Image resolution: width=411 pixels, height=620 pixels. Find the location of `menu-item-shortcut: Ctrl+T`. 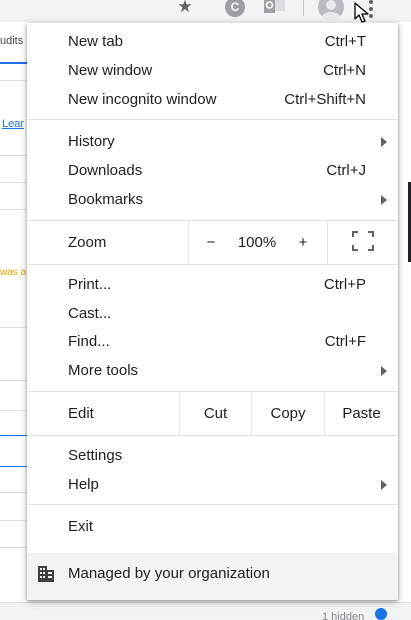

menu-item-shortcut: Ctrl+T is located at coordinates (345, 41).